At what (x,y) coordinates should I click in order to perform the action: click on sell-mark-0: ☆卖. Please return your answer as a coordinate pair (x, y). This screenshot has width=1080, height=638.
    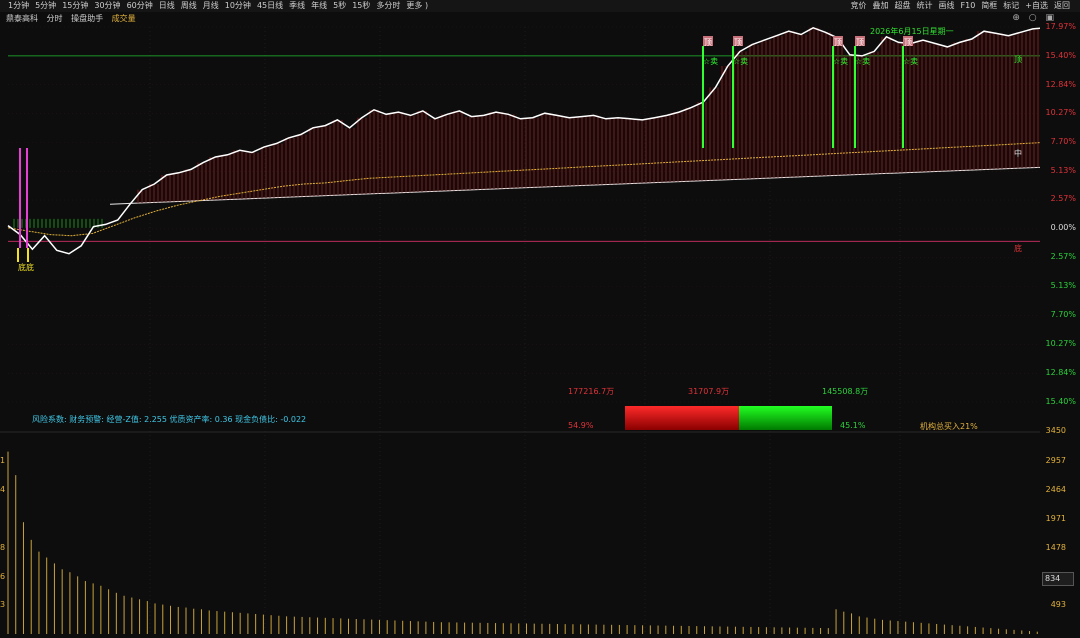
    Looking at the image, I should click on (710, 61).